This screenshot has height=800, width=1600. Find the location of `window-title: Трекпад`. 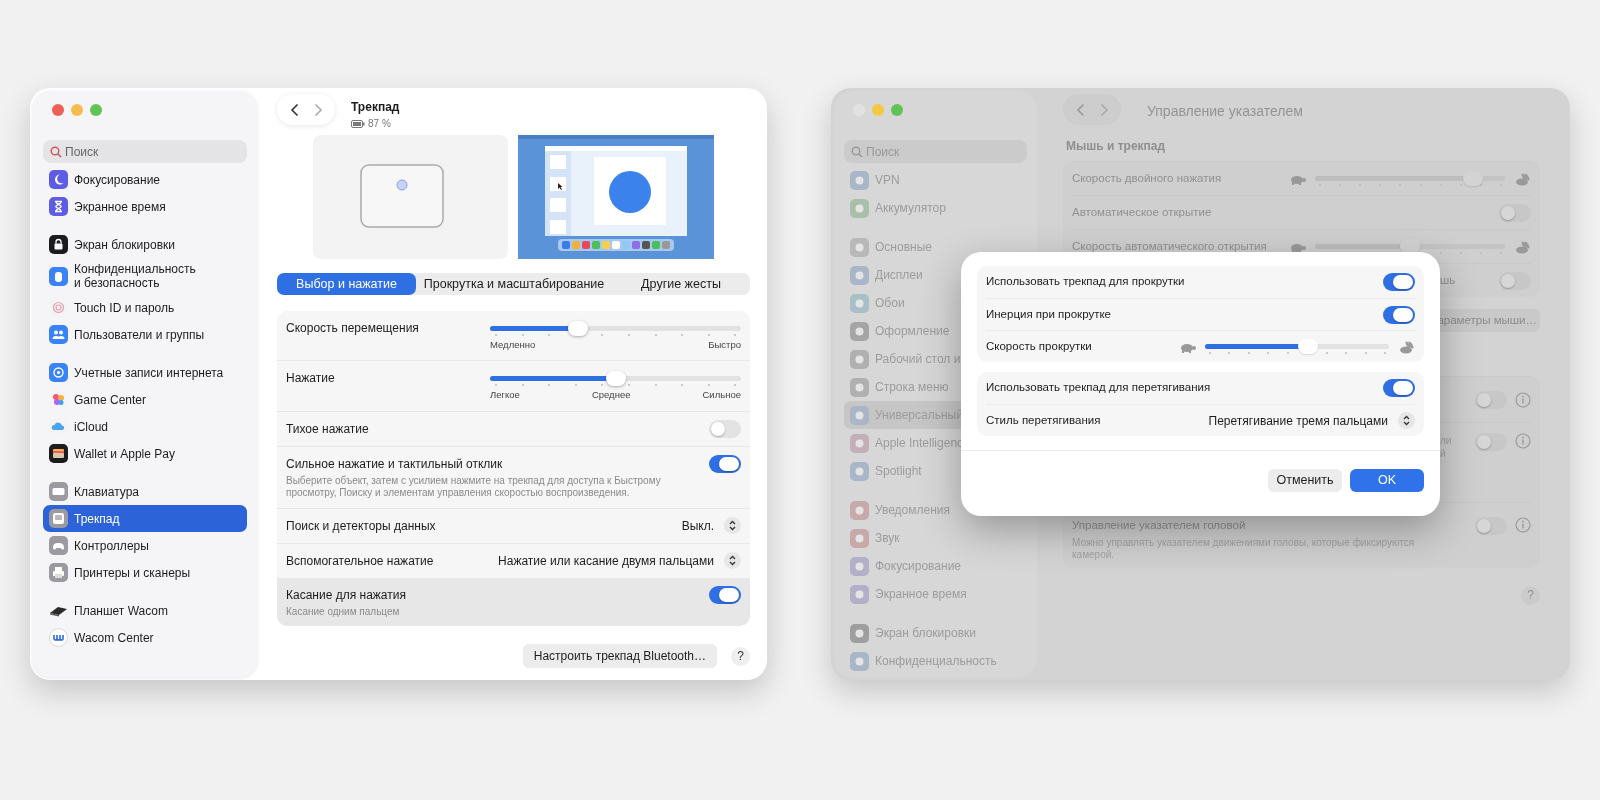

window-title: Трекпад is located at coordinates (375, 107).